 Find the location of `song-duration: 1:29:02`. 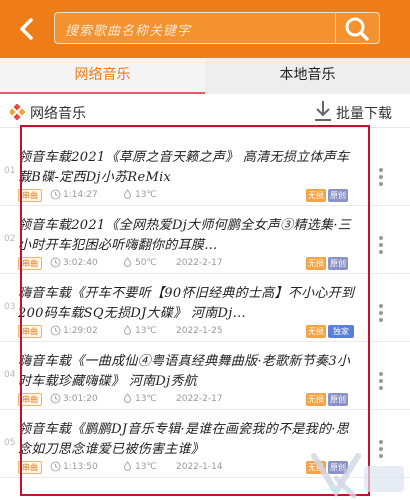

song-duration: 1:29:02 is located at coordinates (80, 331).